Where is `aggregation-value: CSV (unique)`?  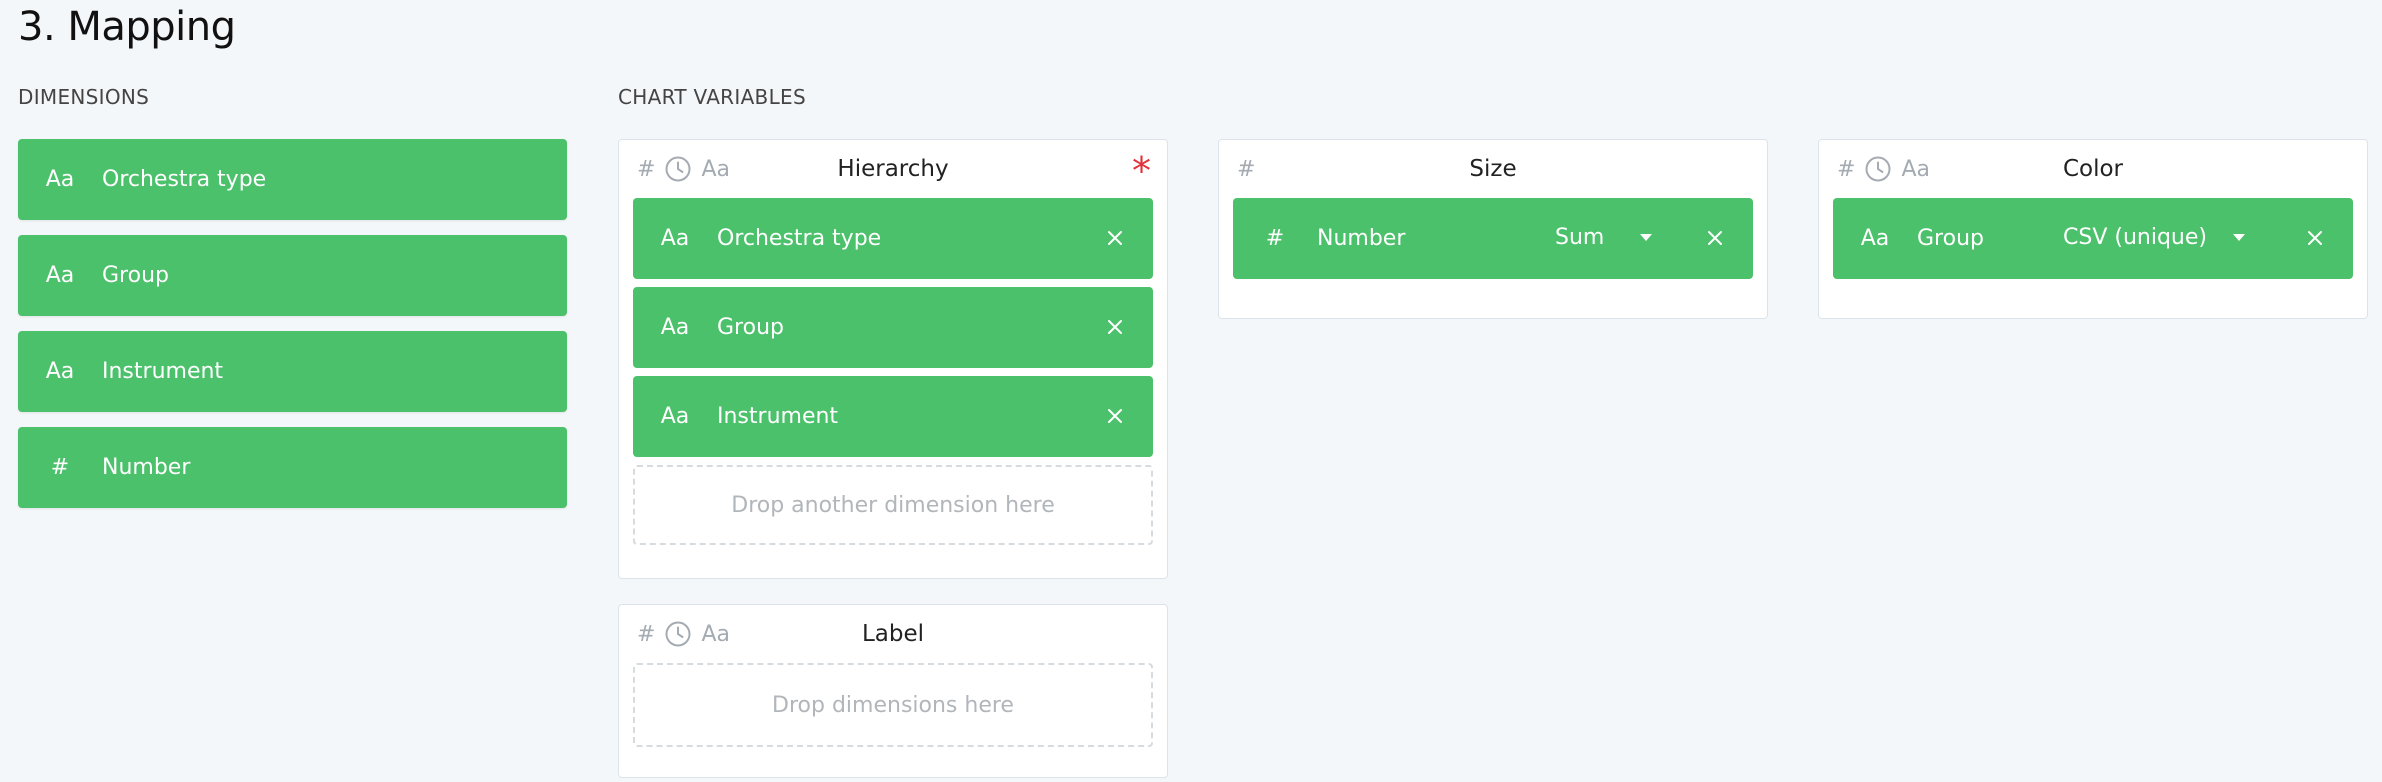
aggregation-value: CSV (unique) is located at coordinates (2135, 237).